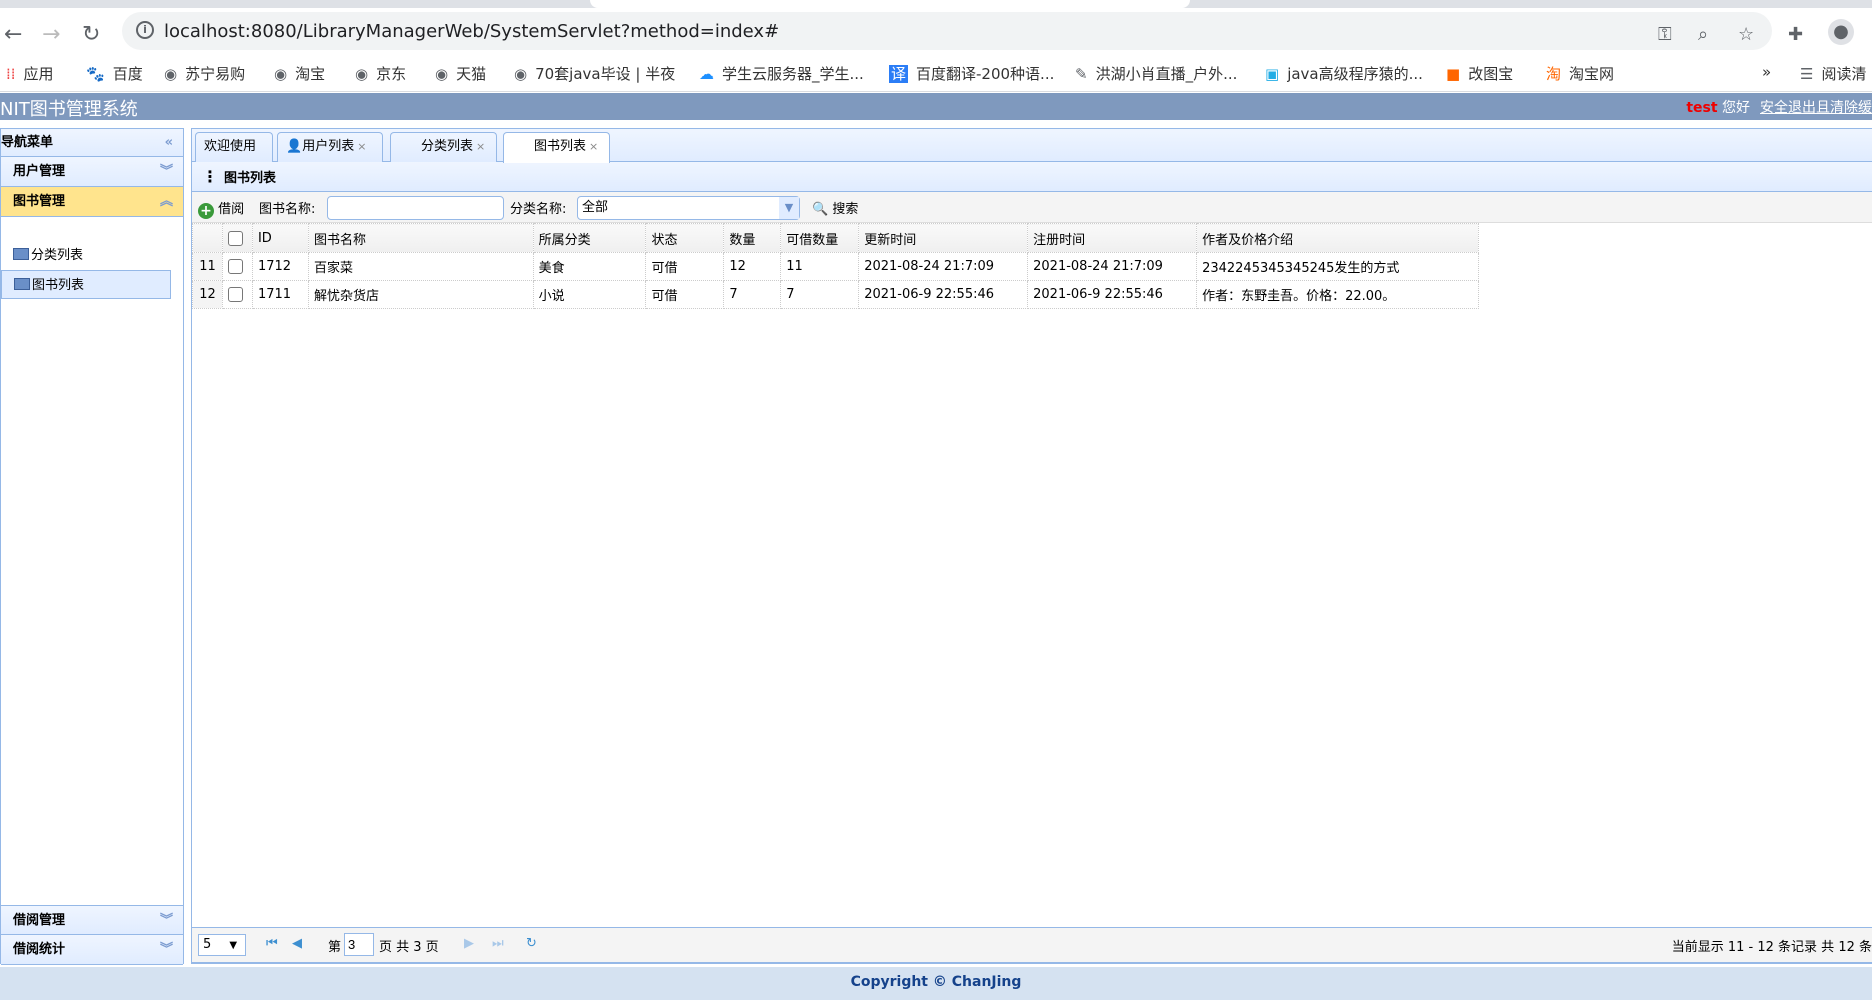 The height and width of the screenshot is (1000, 1872). Describe the element at coordinates (420, 238) in the screenshot. I see `column-header: 图书名称` at that location.